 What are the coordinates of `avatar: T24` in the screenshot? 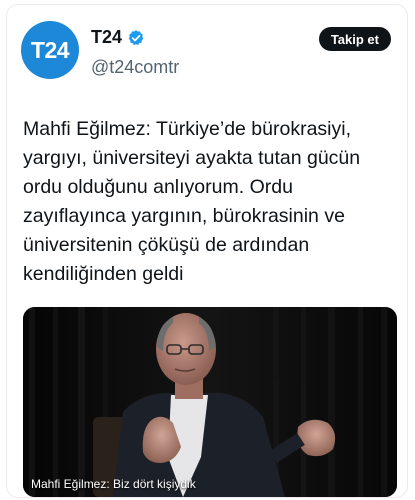 It's located at (50, 50).